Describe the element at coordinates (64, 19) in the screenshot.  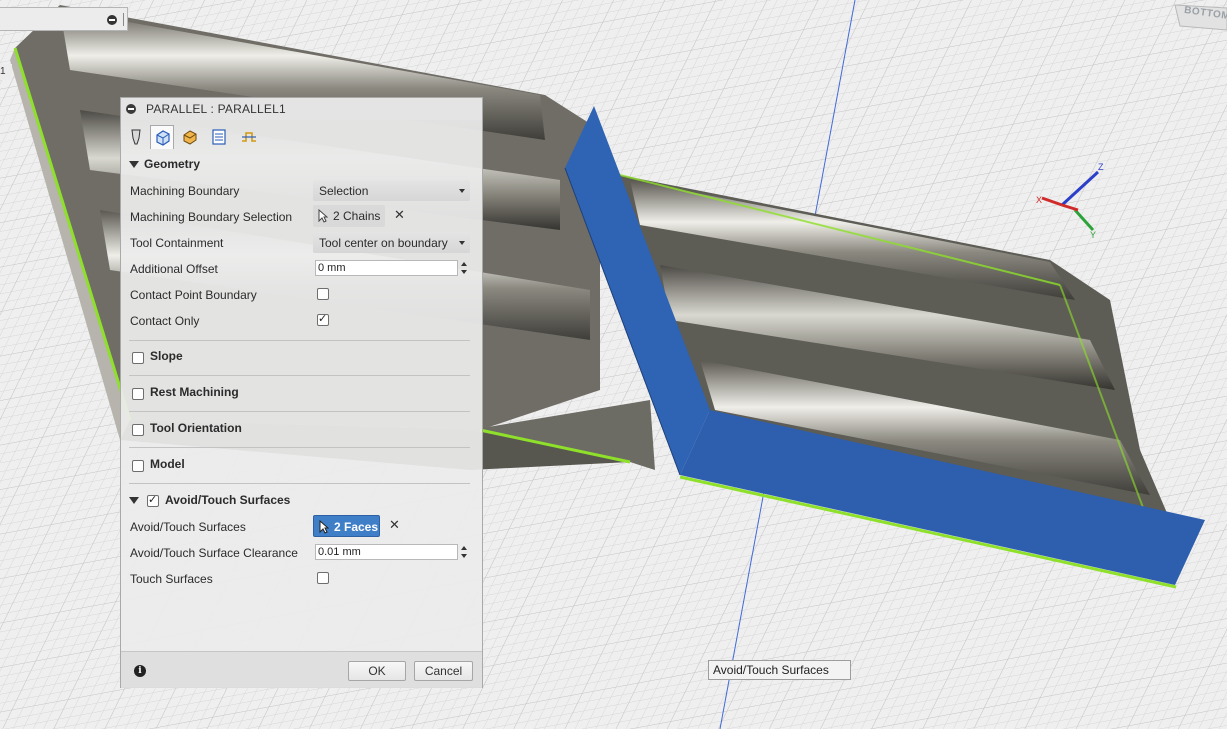
I see `browser-mini-bar` at that location.